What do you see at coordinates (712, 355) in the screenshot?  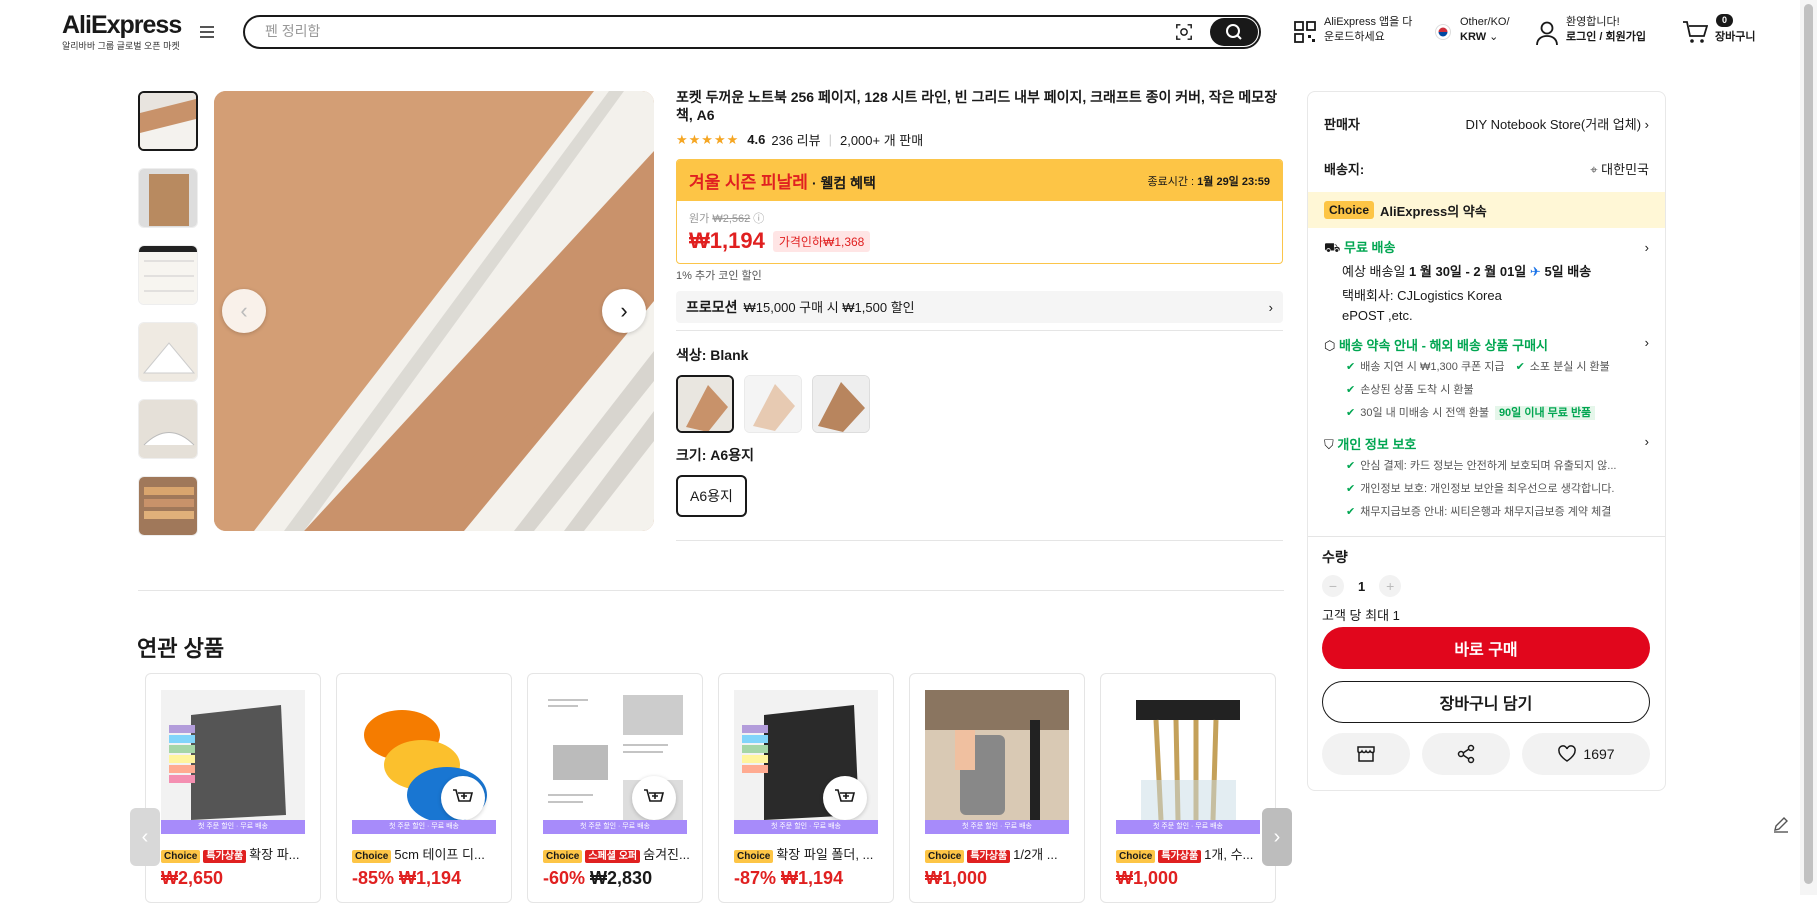 I see `color-label: 색상: Blank` at bounding box center [712, 355].